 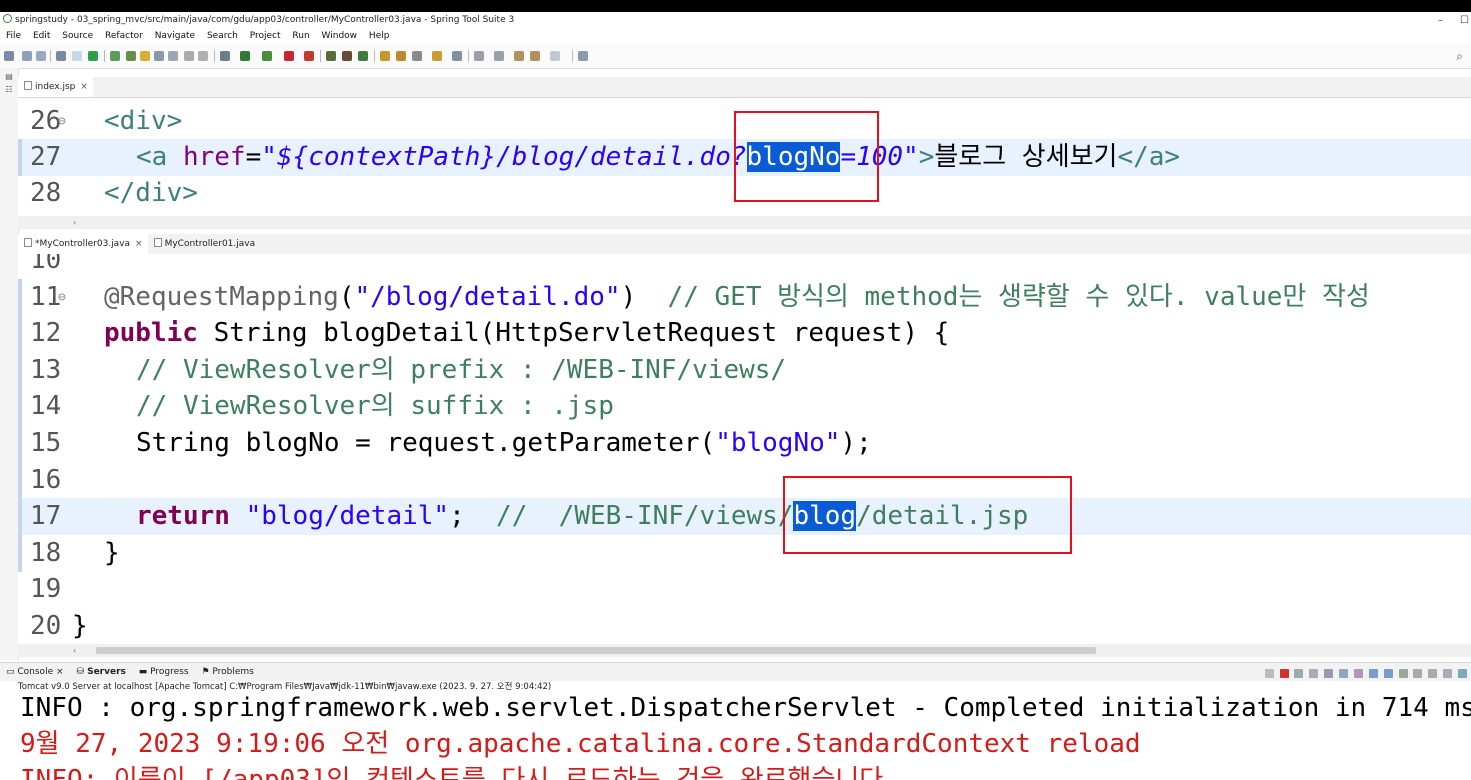 I want to click on run-icon, so click(x=245, y=56).